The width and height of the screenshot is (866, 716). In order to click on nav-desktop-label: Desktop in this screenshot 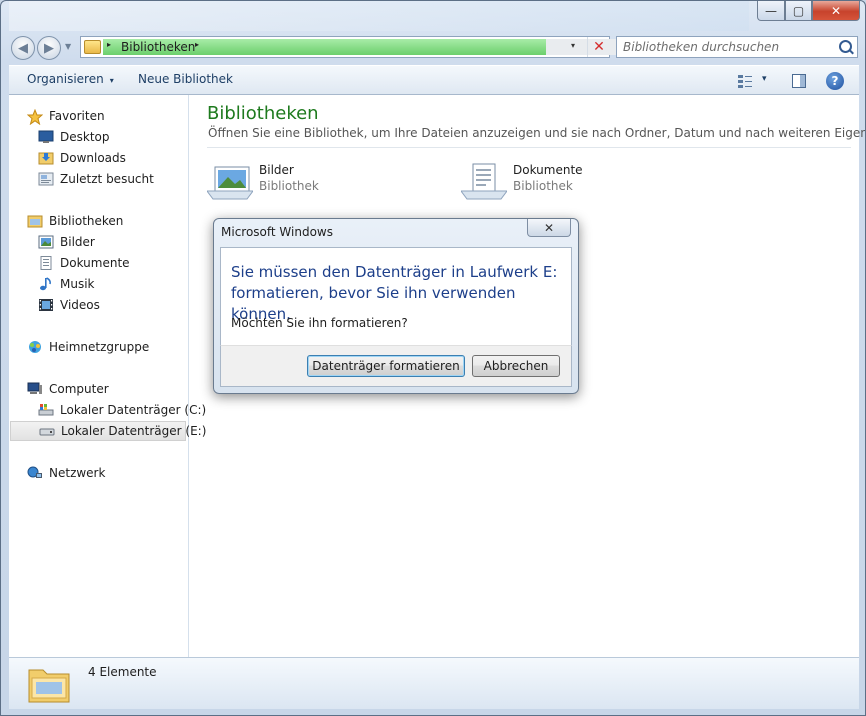, I will do `click(85, 137)`.